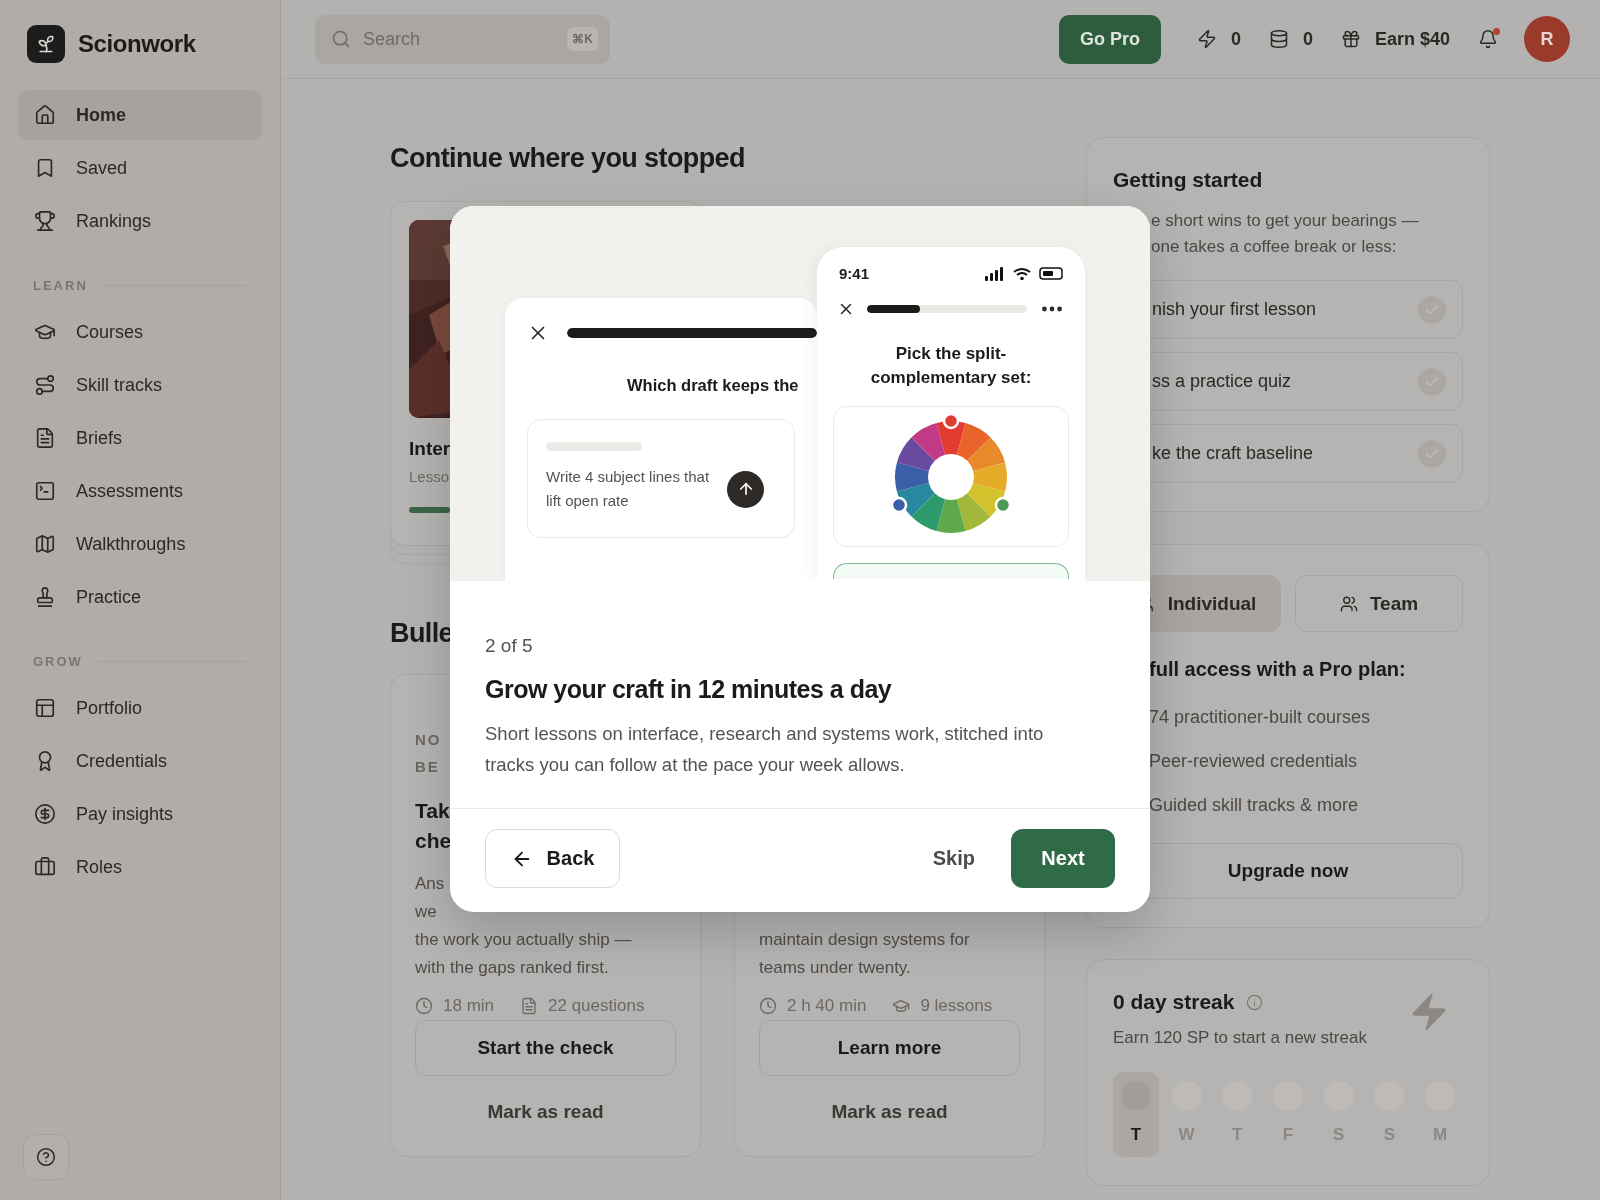  Describe the element at coordinates (1260, 717) in the screenshot. I see `plan-feature: 74 practitioner-built courses` at that location.